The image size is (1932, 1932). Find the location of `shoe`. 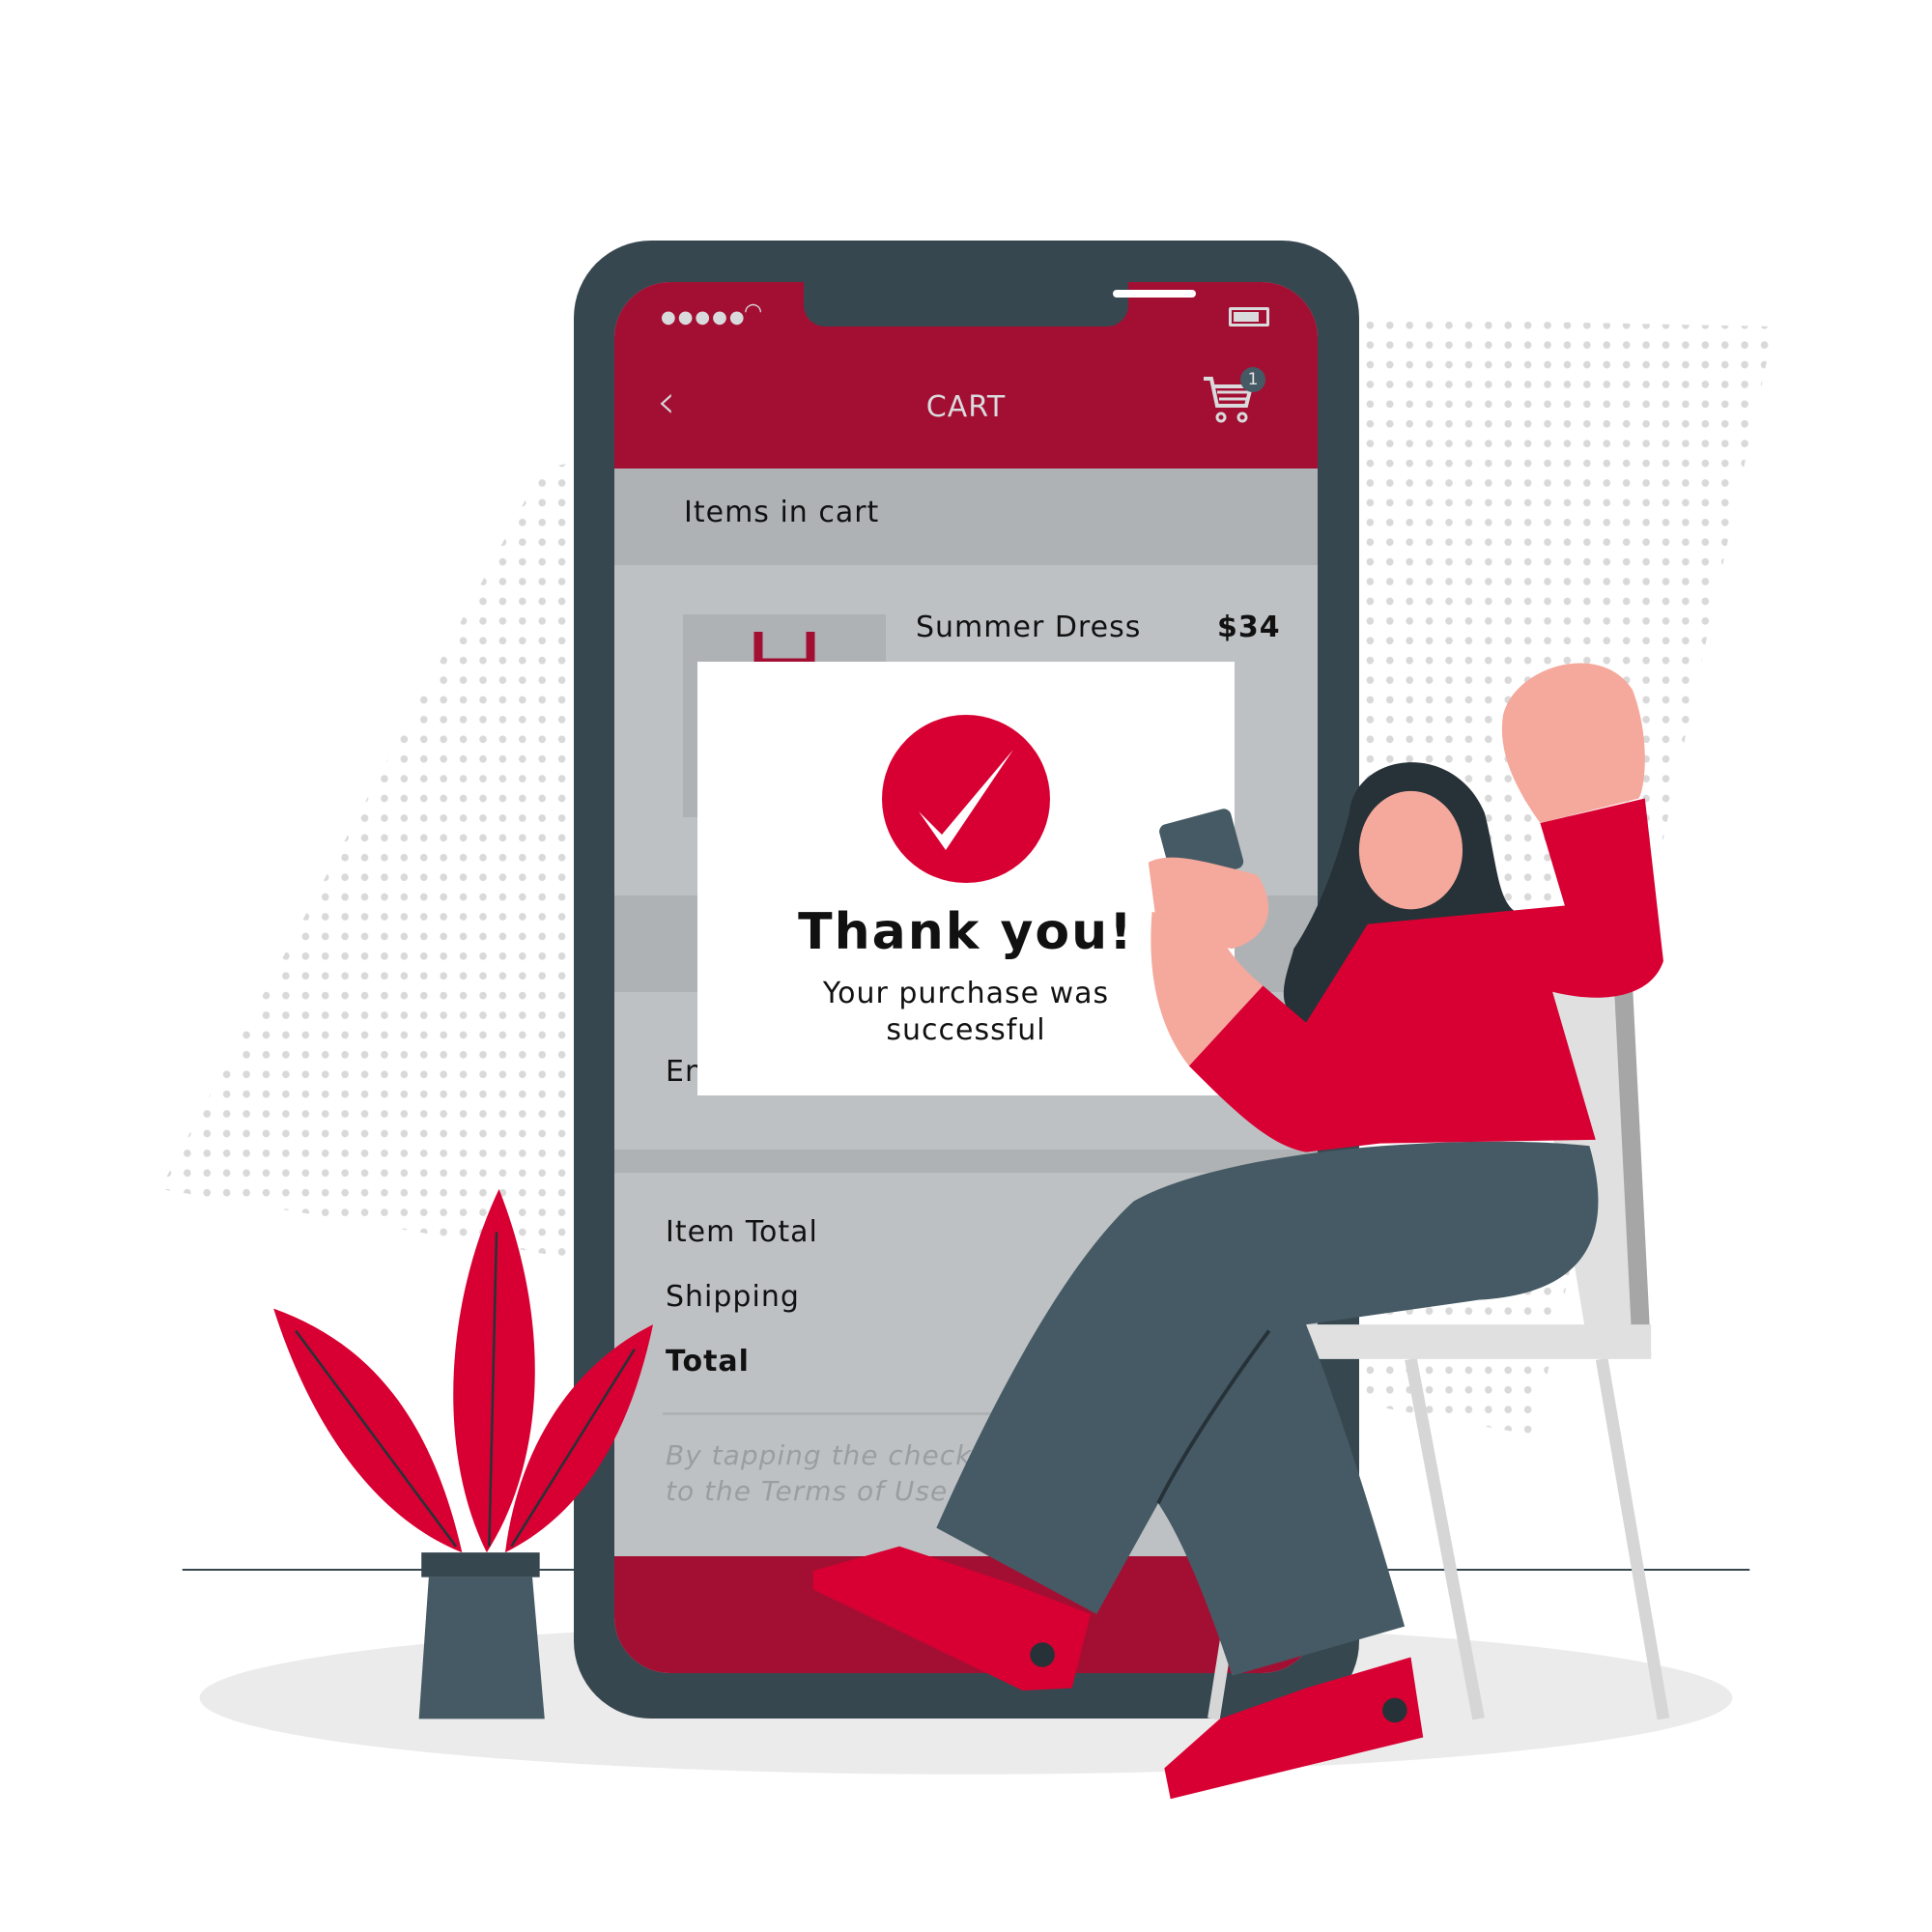

shoe is located at coordinates (1294, 1728).